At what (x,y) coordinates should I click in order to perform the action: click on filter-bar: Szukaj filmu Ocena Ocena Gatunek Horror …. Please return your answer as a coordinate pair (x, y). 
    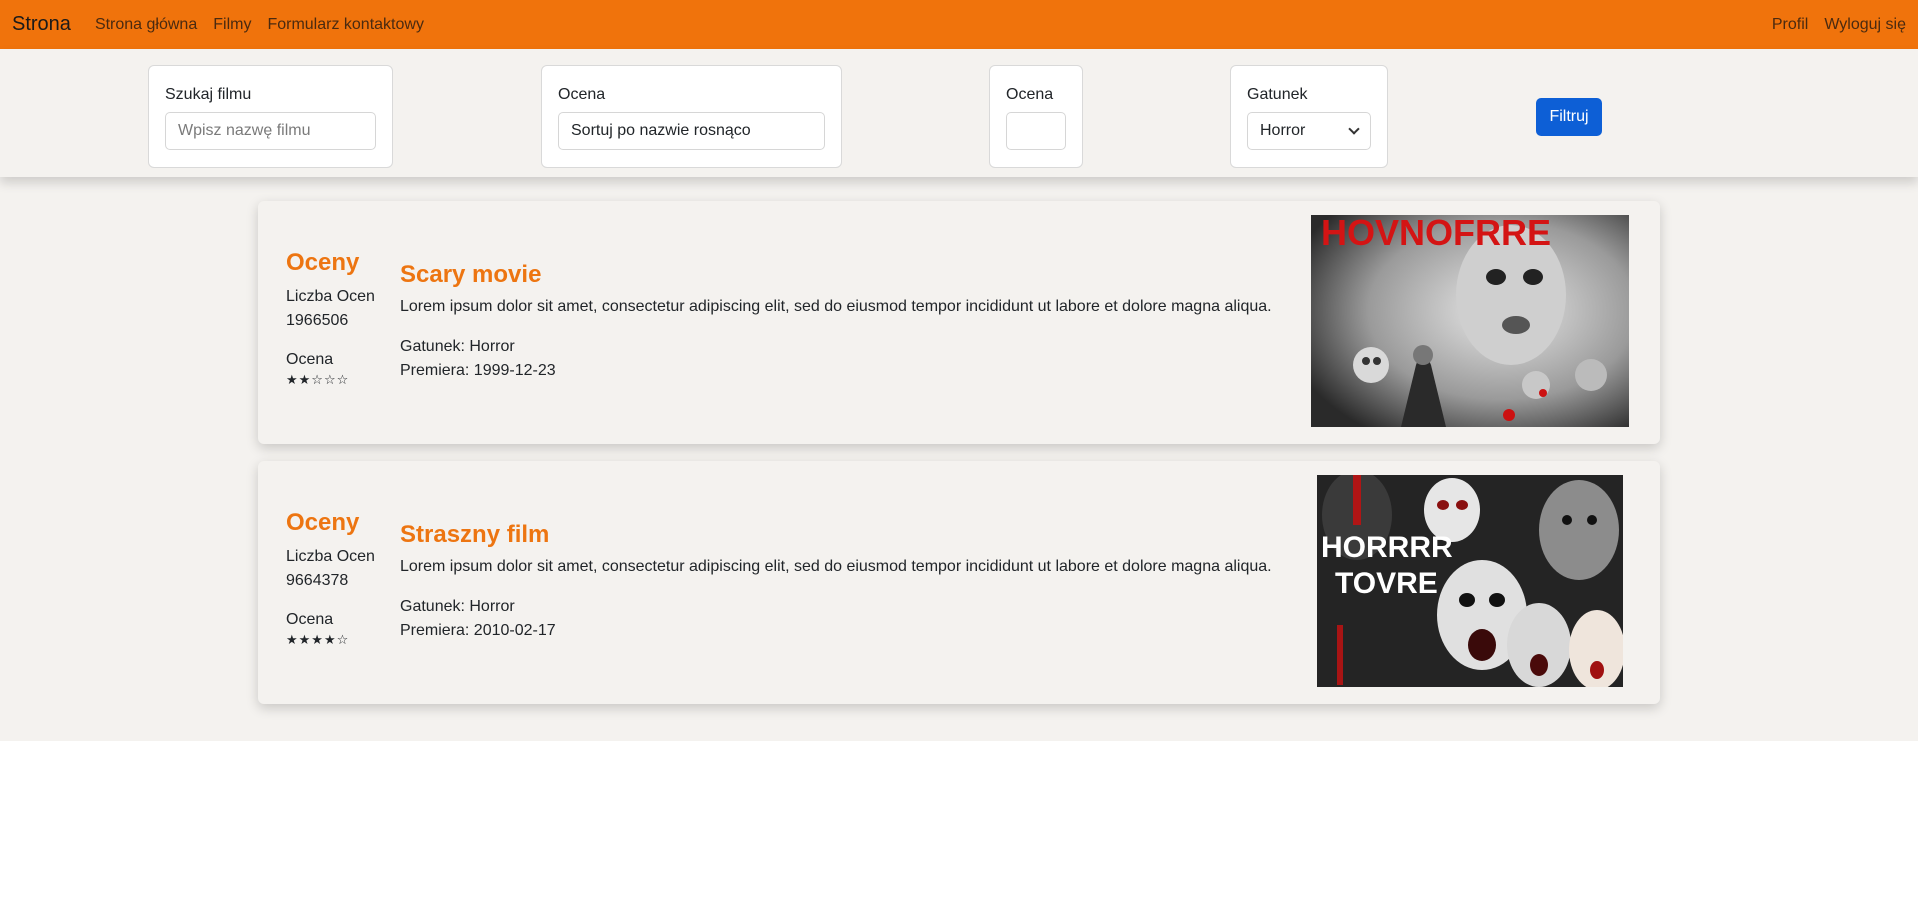
    Looking at the image, I should click on (959, 113).